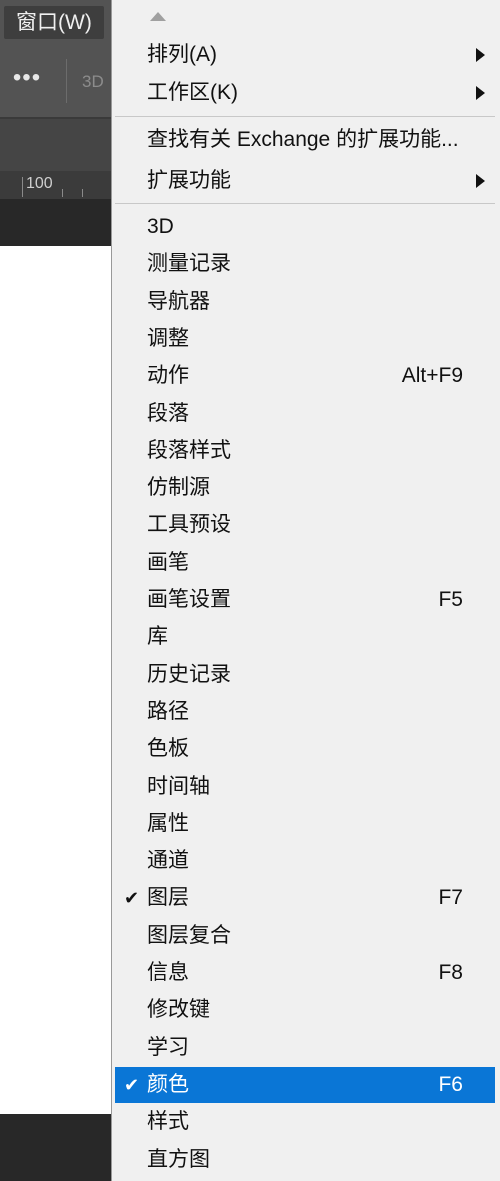 This screenshot has width=500, height=1181. Describe the element at coordinates (305, 264) in the screenshot. I see `menu-item: 测量记录` at that location.